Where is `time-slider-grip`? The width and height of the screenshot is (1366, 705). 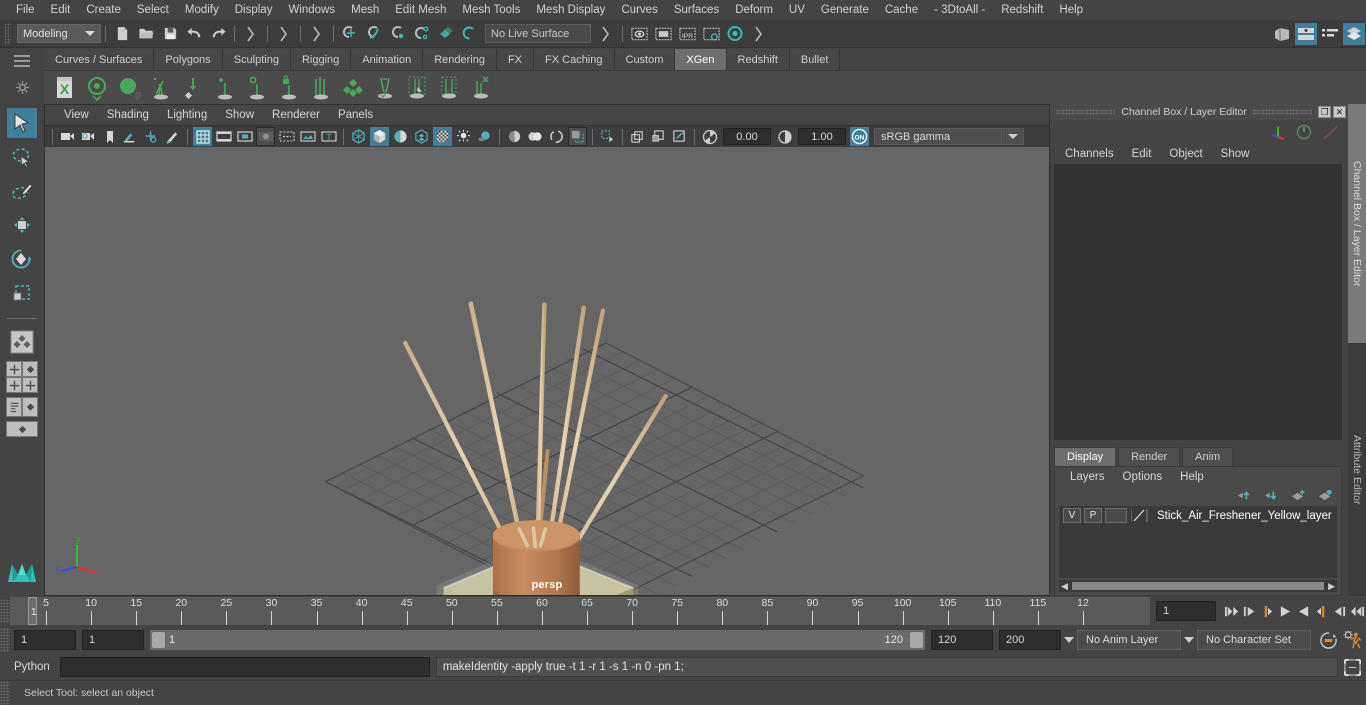
time-slider-grip is located at coordinates (5, 611).